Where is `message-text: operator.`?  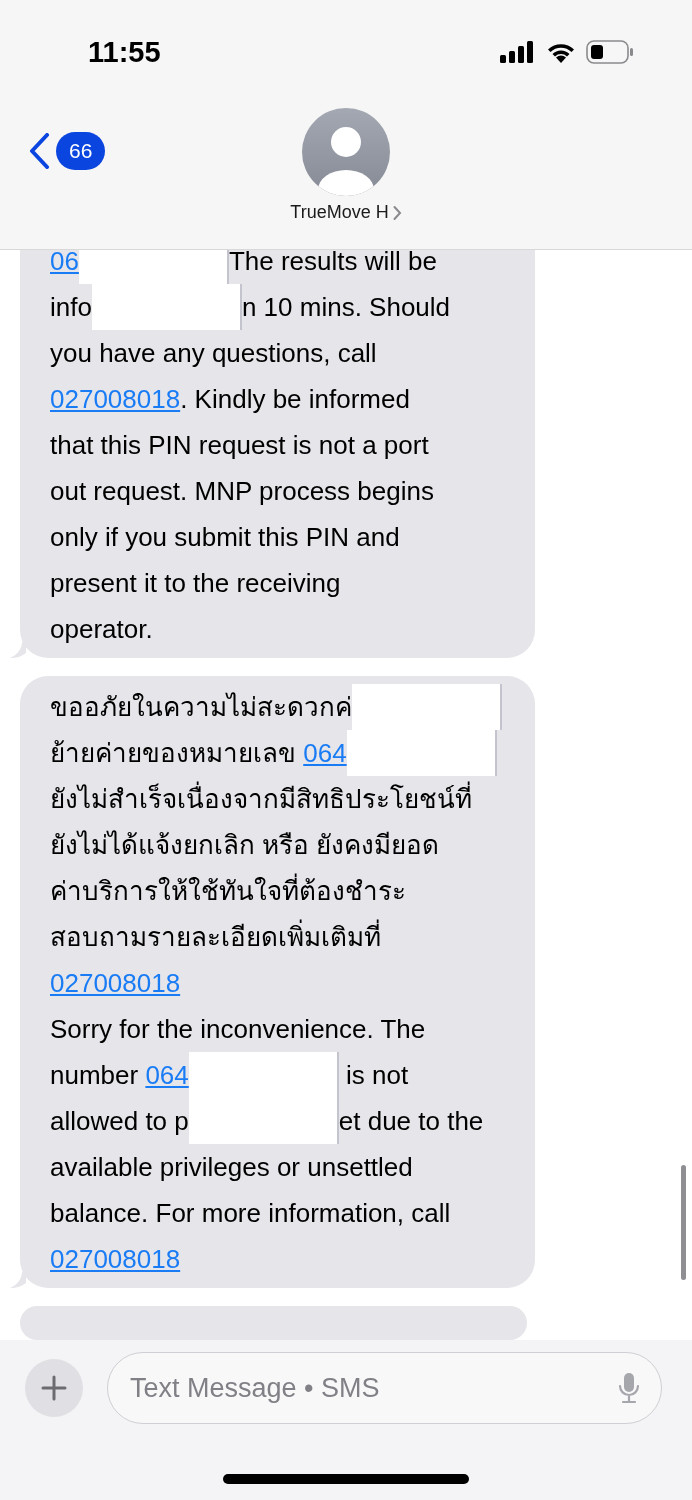
message-text: operator. is located at coordinates (102, 629).